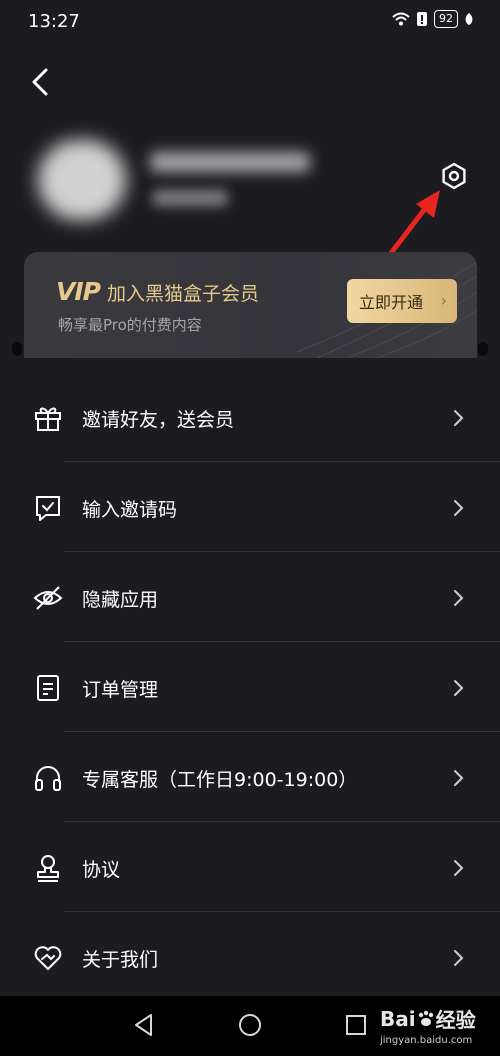  What do you see at coordinates (425, 1018) in the screenshot?
I see `paw-icon` at bounding box center [425, 1018].